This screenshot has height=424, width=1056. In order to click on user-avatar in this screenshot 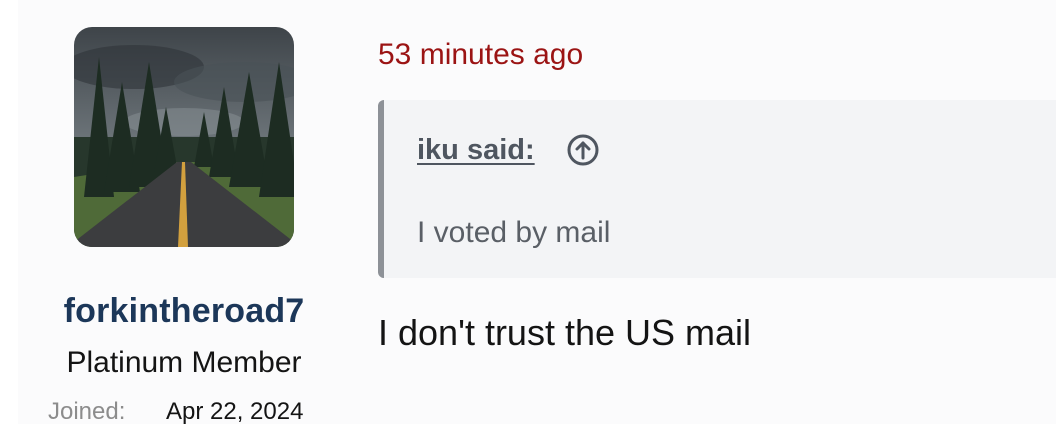, I will do `click(184, 137)`.